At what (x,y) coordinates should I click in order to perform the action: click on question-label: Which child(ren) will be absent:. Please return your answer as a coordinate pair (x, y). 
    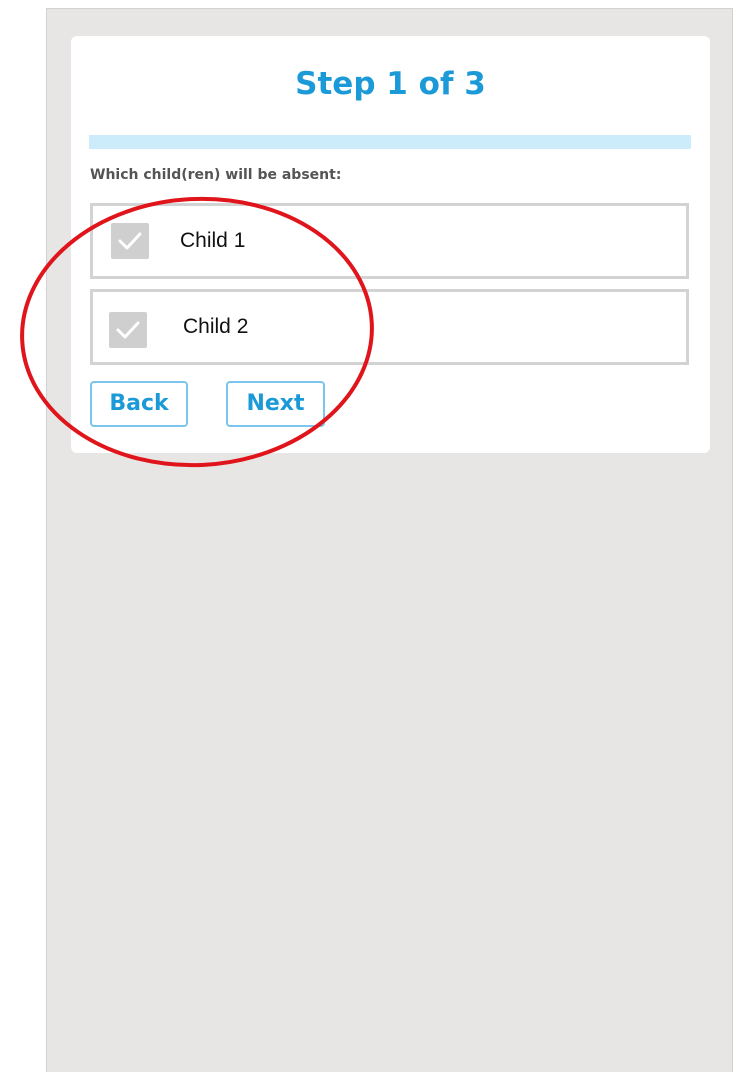
    Looking at the image, I should click on (216, 175).